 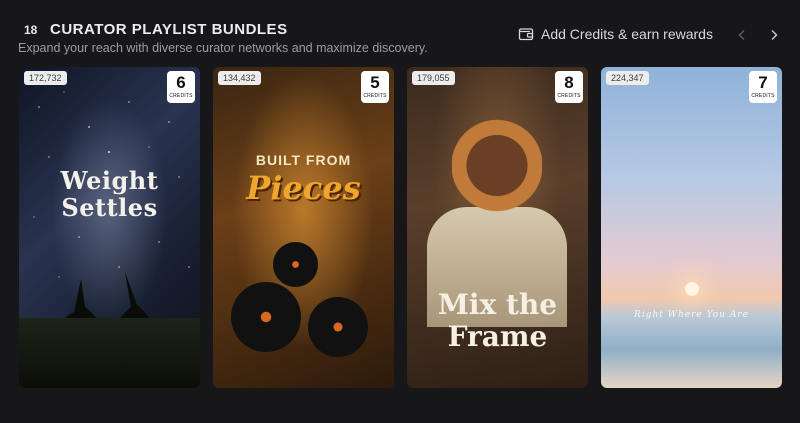 I want to click on credits-count: 5, so click(x=375, y=82).